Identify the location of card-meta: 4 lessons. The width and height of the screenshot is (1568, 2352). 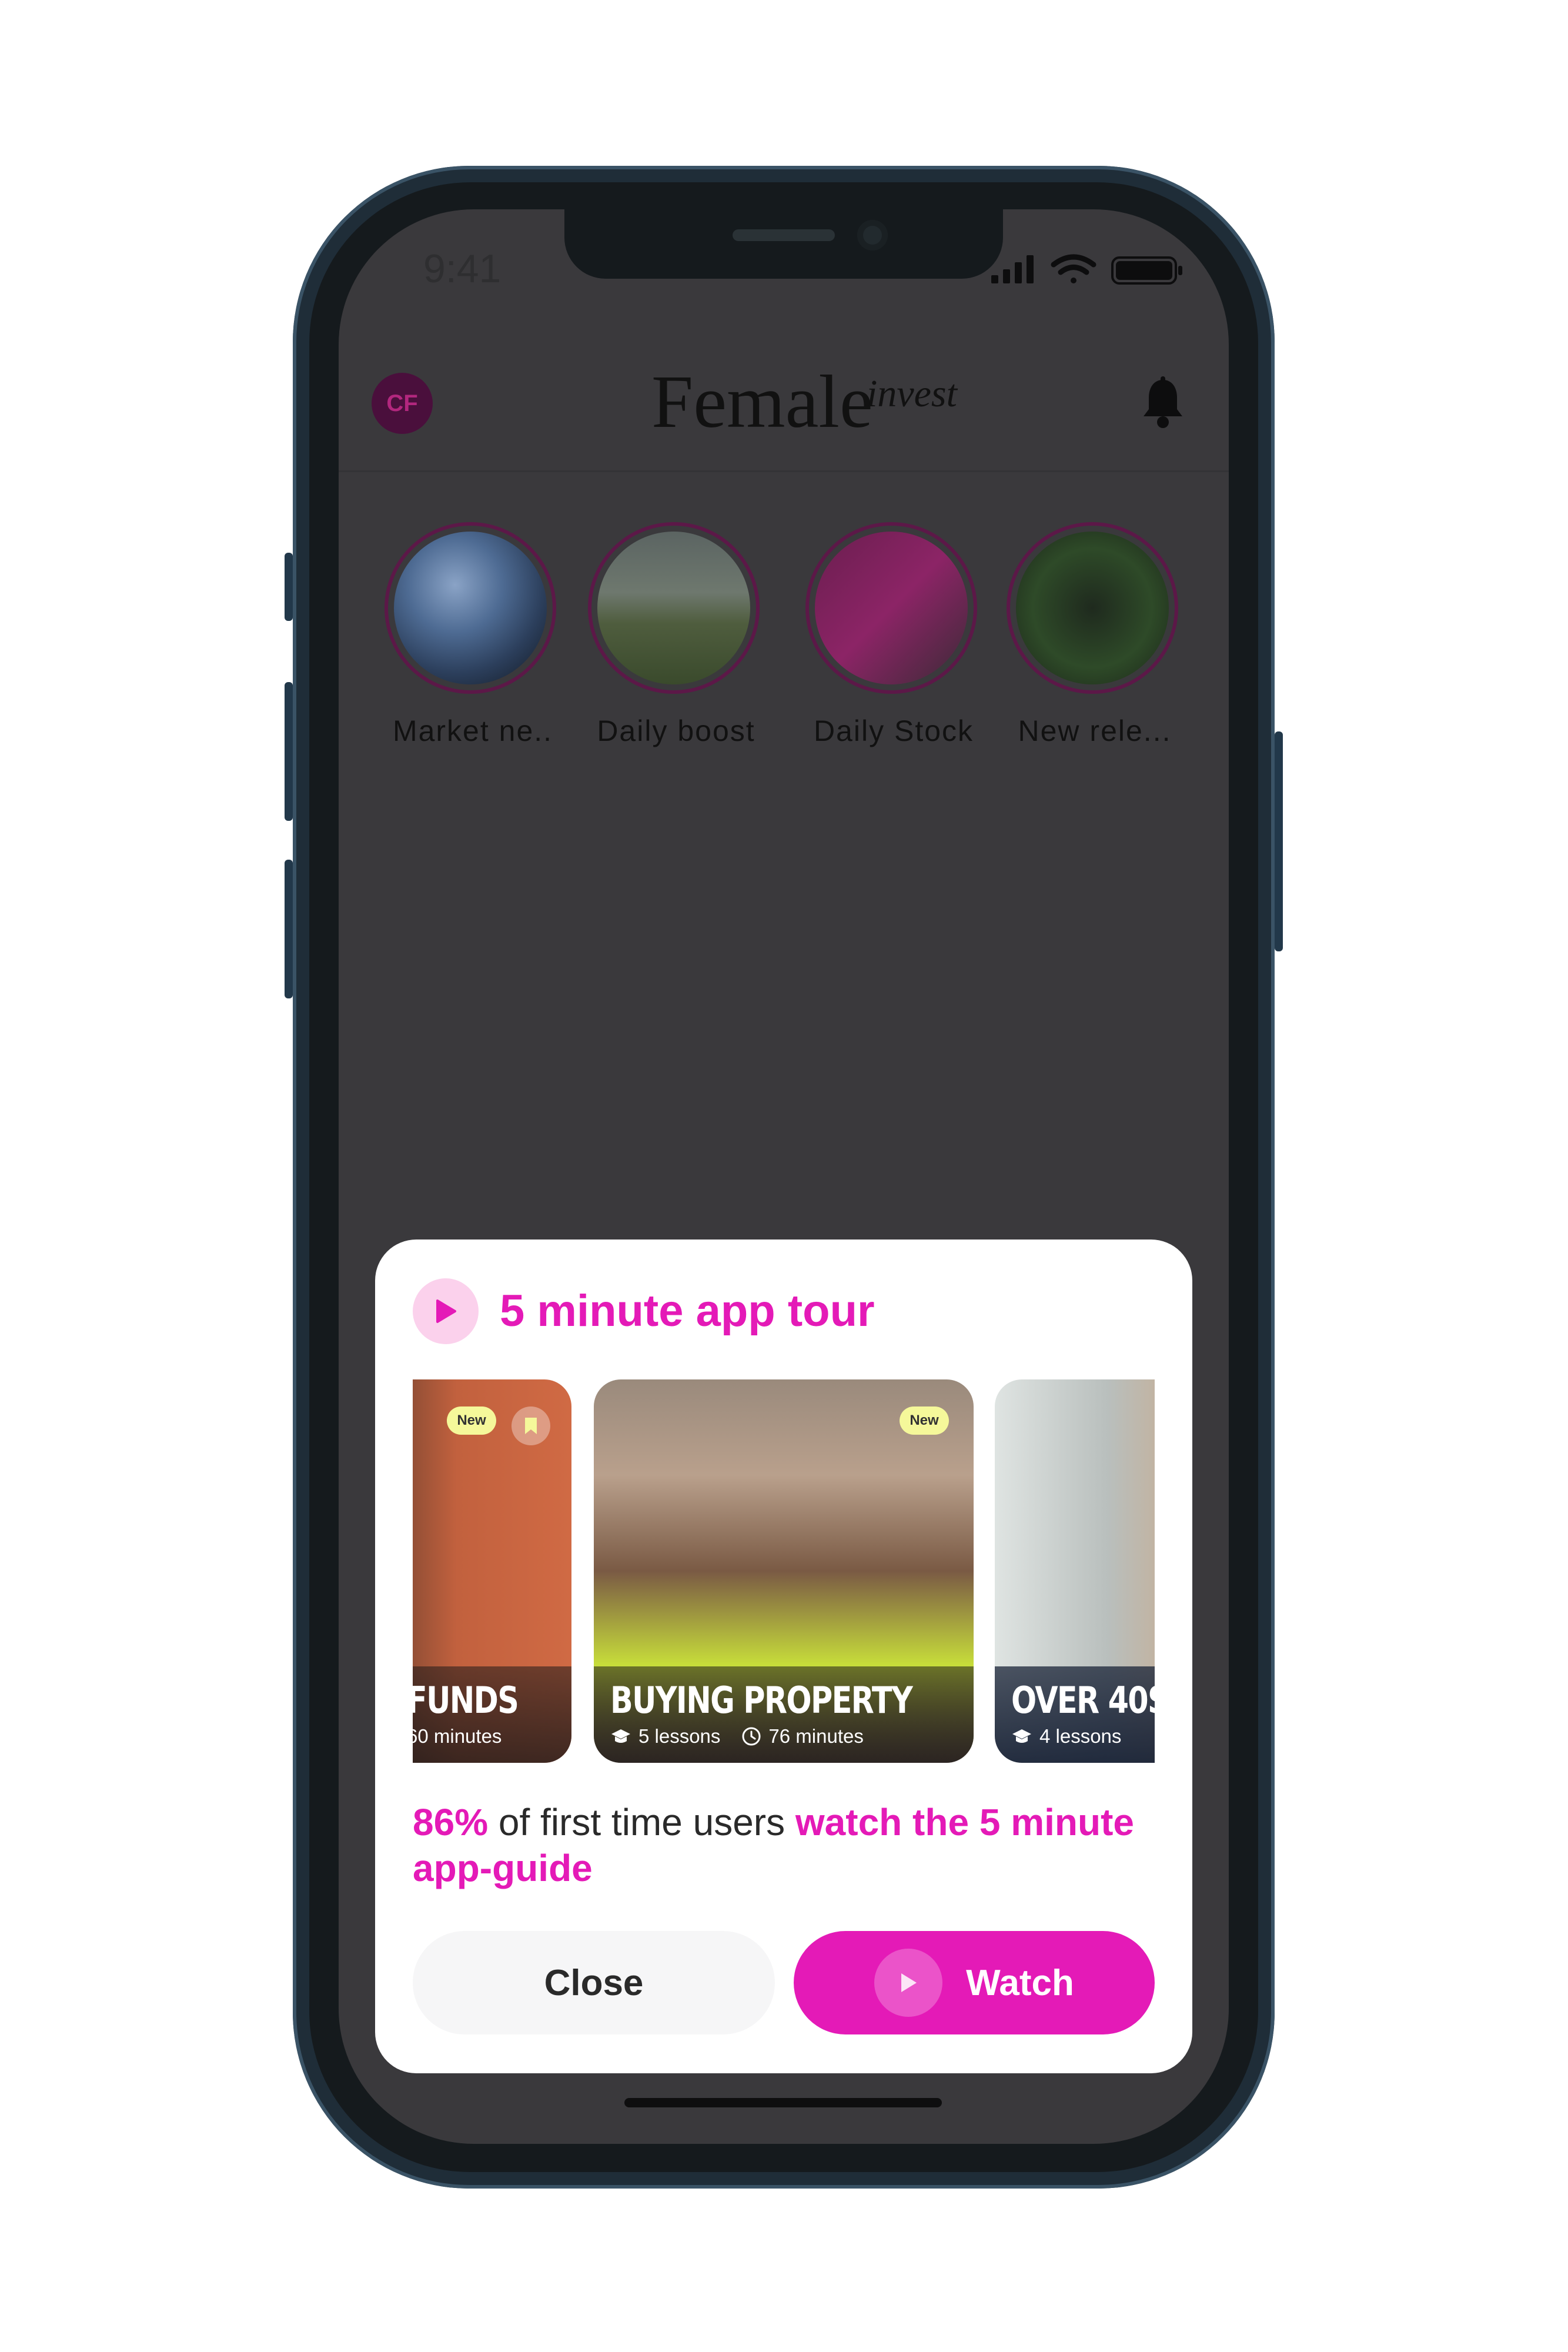
(1066, 1736).